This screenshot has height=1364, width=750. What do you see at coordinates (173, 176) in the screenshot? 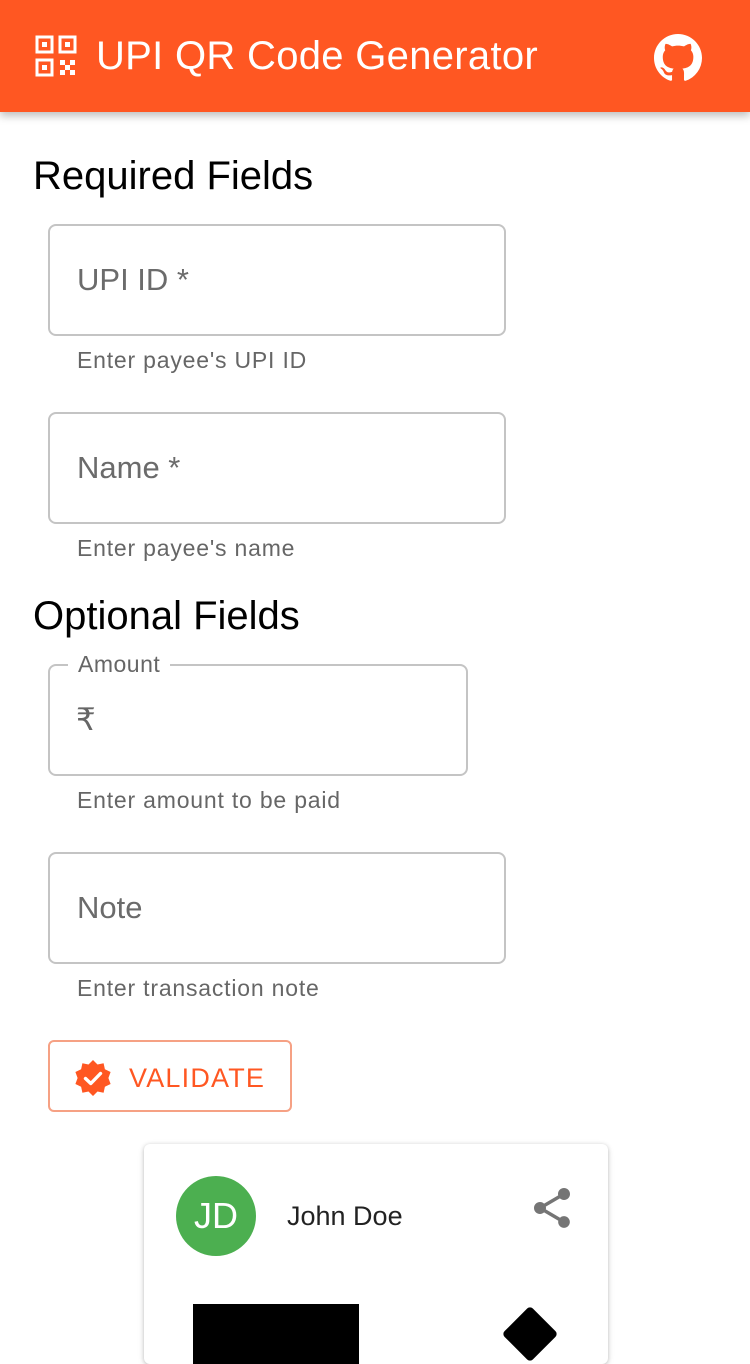
I see `required-fields-heading: Required Fields` at bounding box center [173, 176].